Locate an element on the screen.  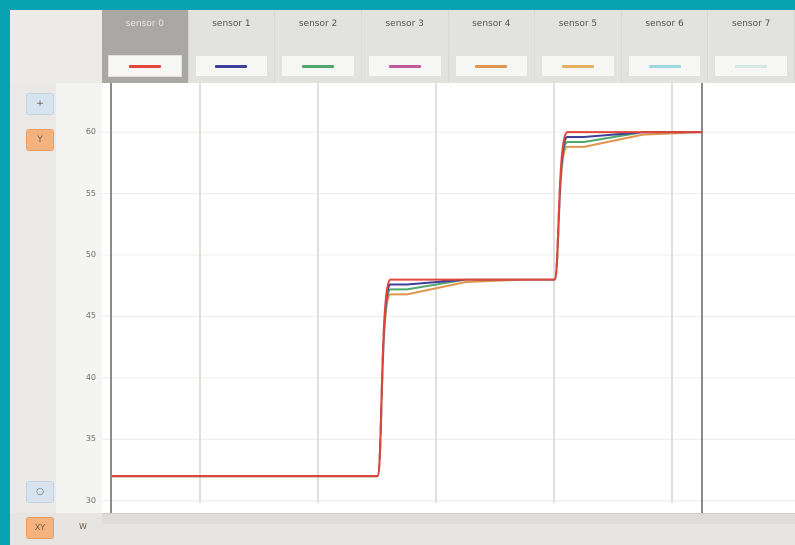
xy-toggle-button: XY is located at coordinates (40, 528).